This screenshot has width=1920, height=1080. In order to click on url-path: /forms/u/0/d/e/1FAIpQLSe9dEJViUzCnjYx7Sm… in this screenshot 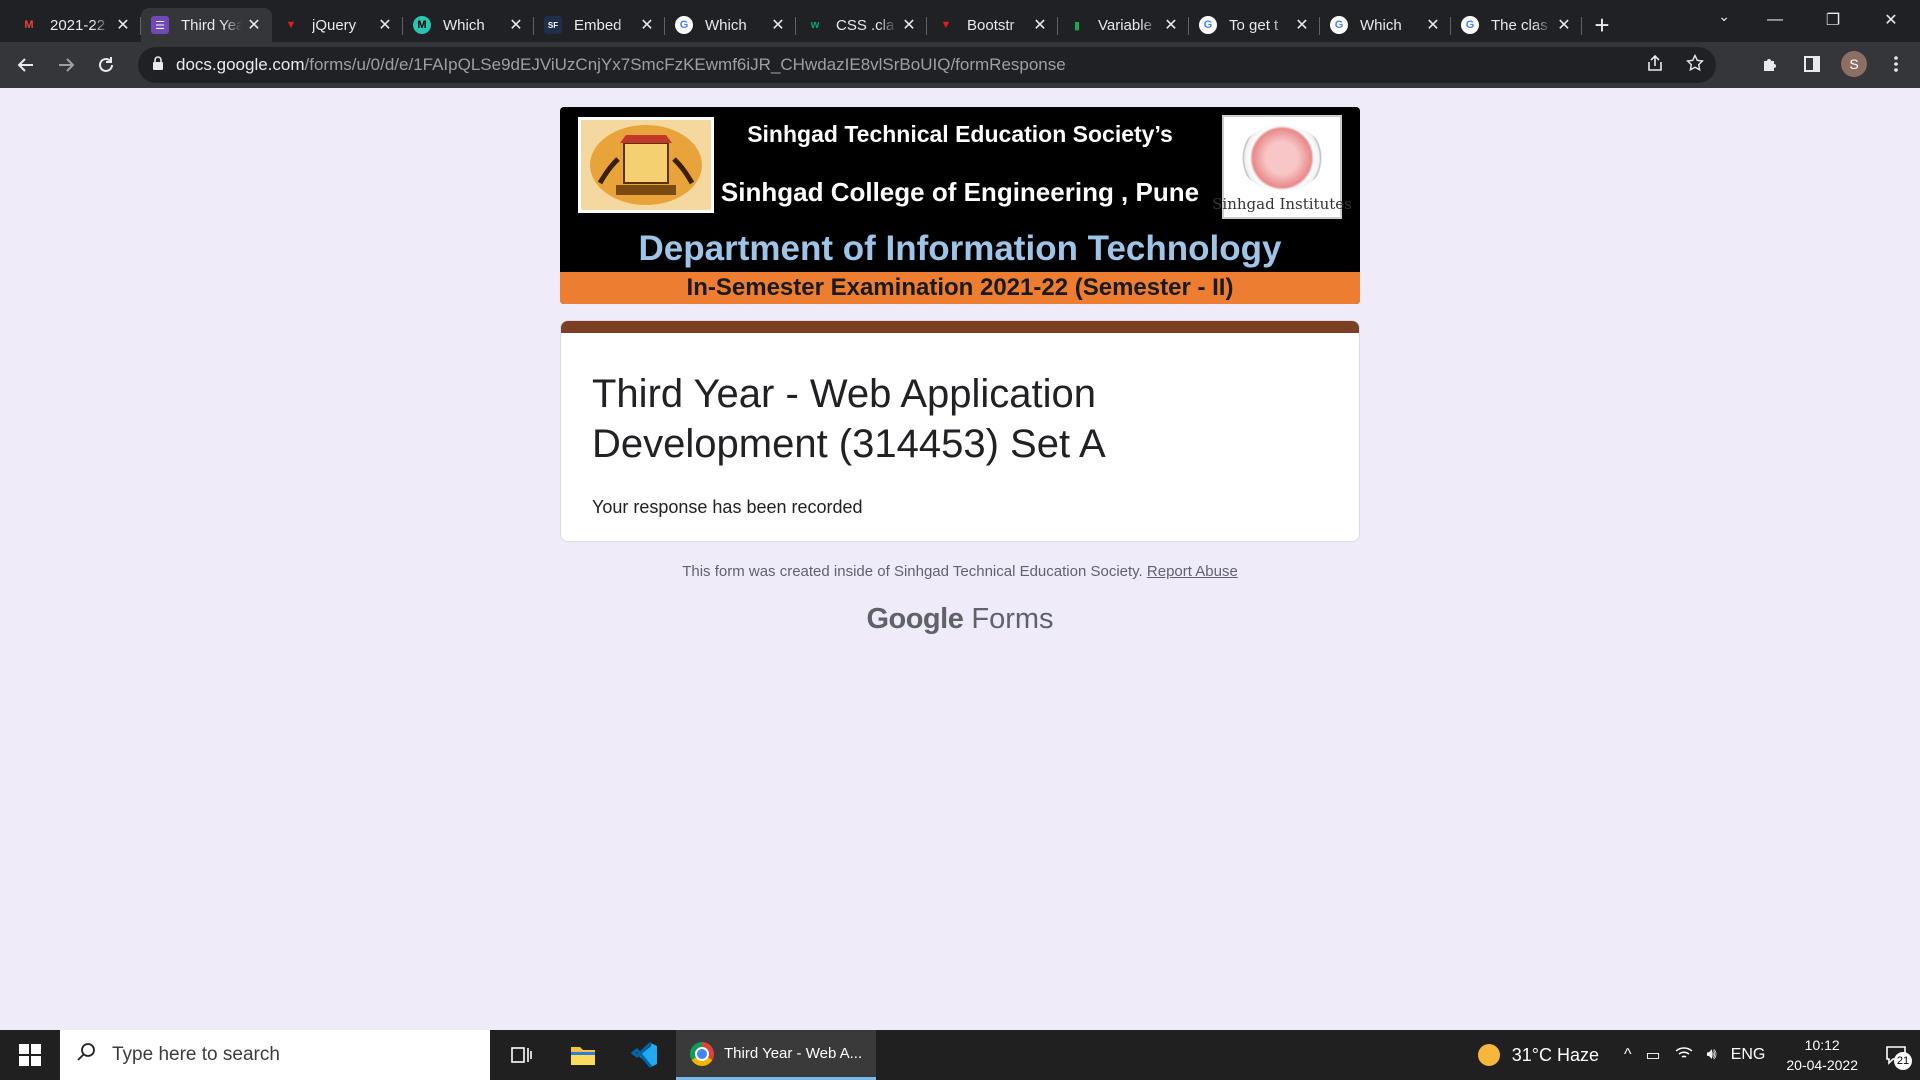, I will do `click(685, 64)`.